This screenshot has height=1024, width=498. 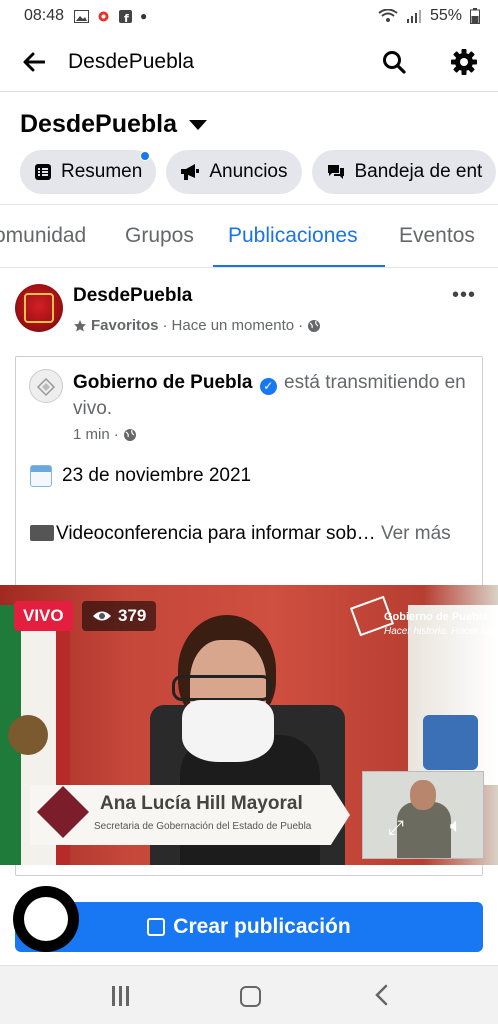 I want to click on app-notification-icon, so click(x=103, y=16).